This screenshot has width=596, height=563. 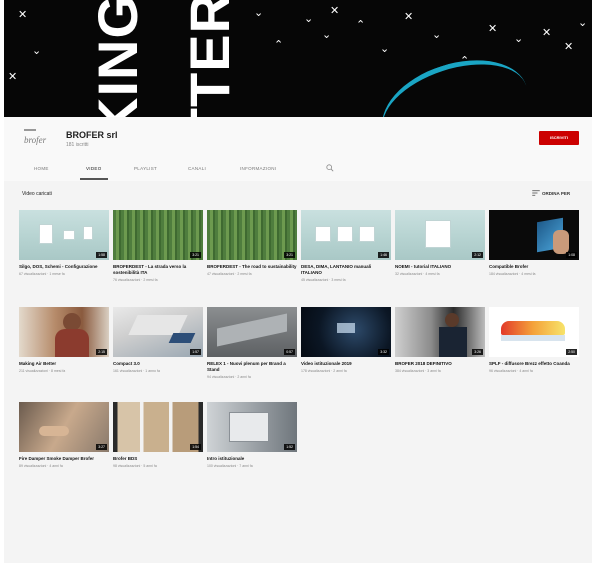 What do you see at coordinates (158, 364) in the screenshot?
I see `video-title: Compact 3.0` at bounding box center [158, 364].